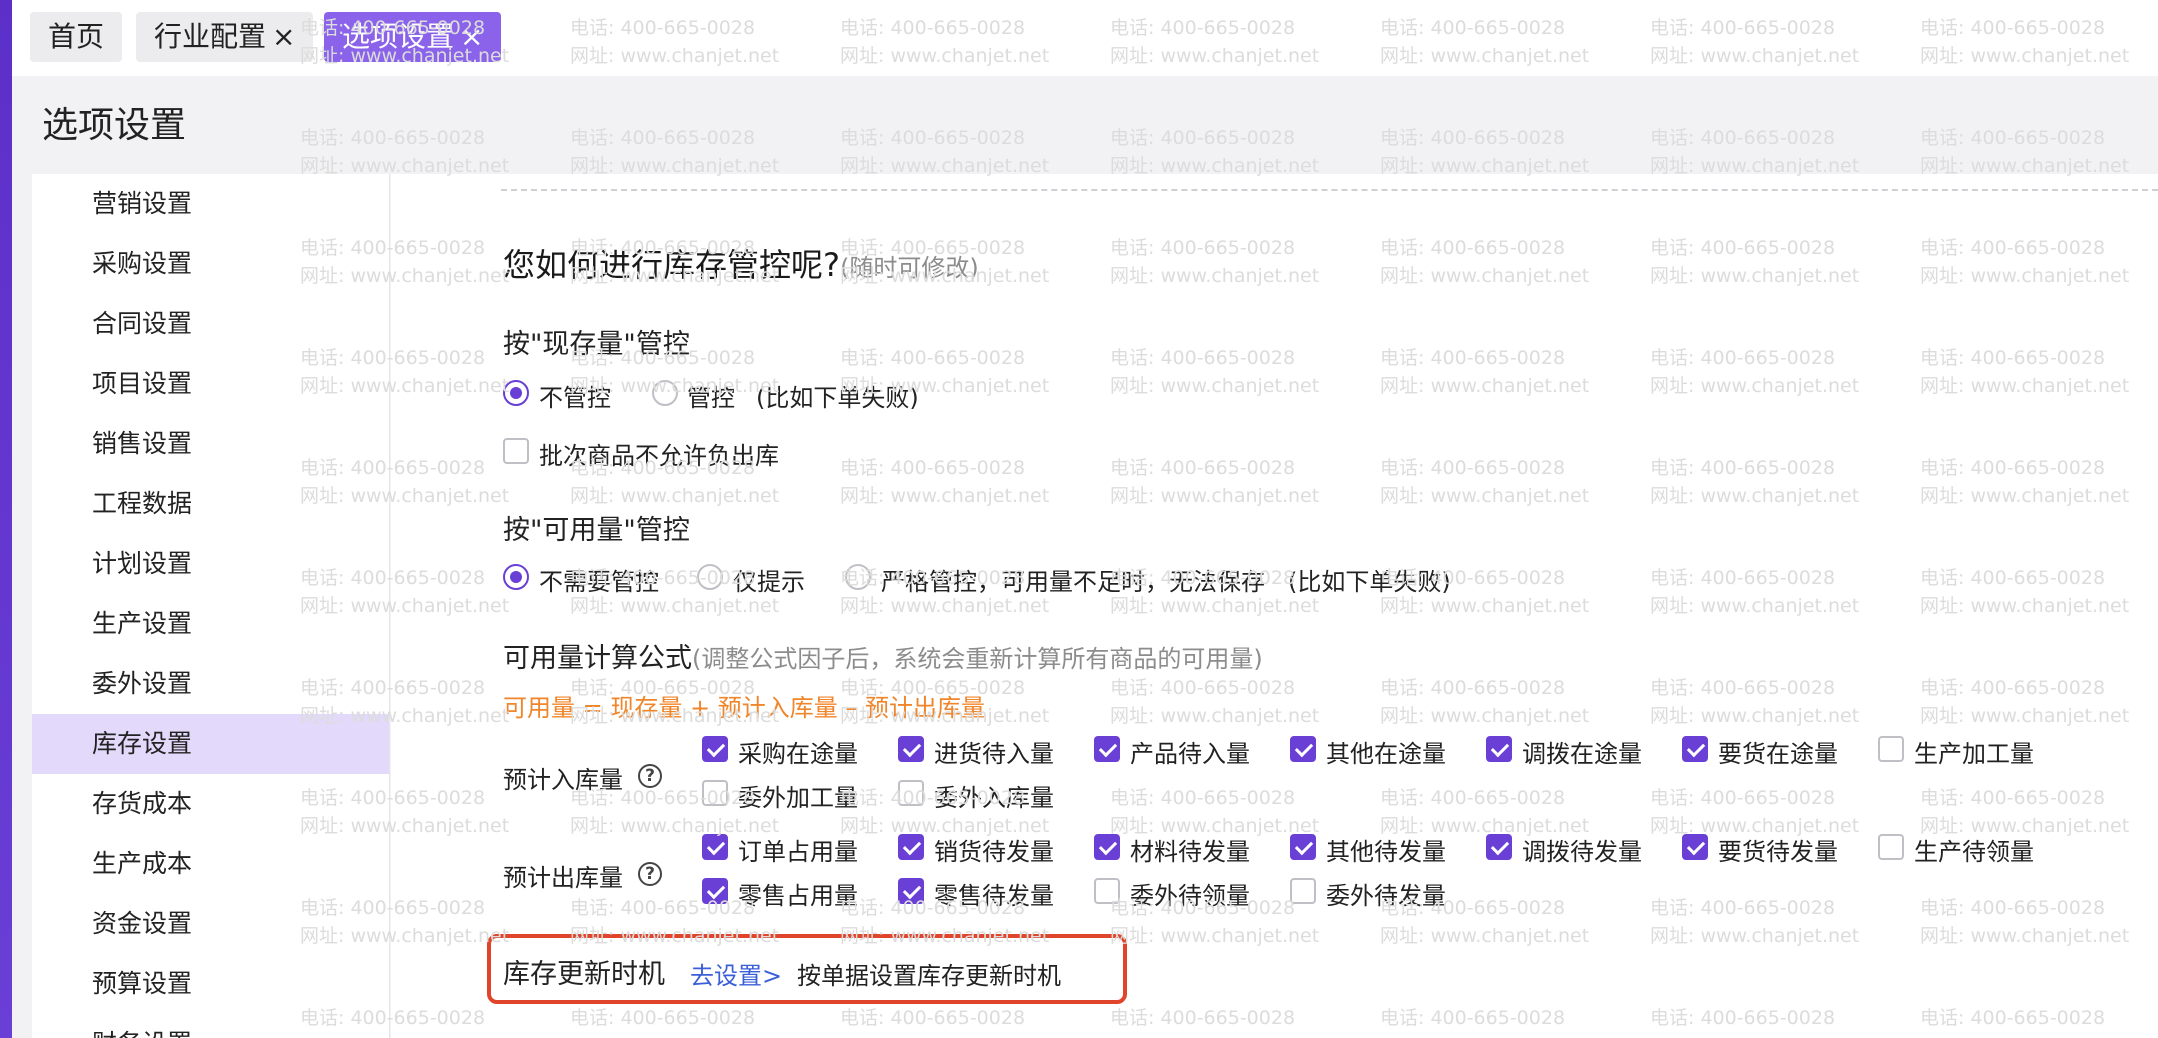  What do you see at coordinates (1190, 754) in the screenshot?
I see `inbound-checkbox-label: 产品待入量` at bounding box center [1190, 754].